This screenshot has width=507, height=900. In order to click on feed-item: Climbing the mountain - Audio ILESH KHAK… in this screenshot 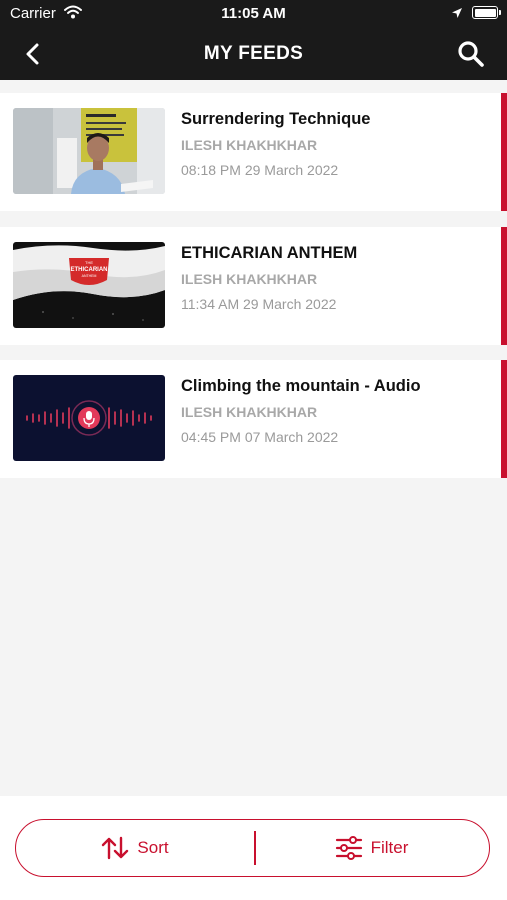, I will do `click(253, 419)`.